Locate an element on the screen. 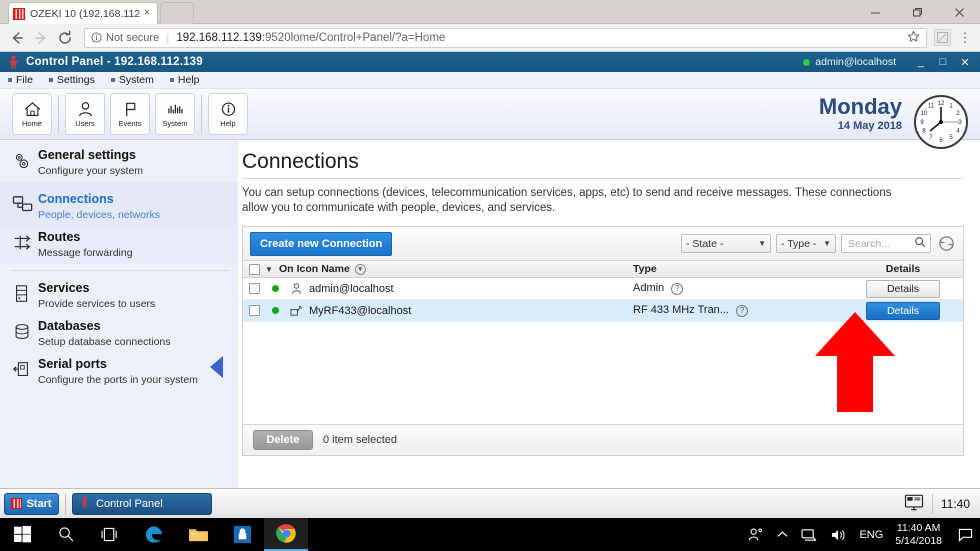 The width and height of the screenshot is (980, 551). sidebar-item-databases: Databases Setup database connections is located at coordinates (119, 334).